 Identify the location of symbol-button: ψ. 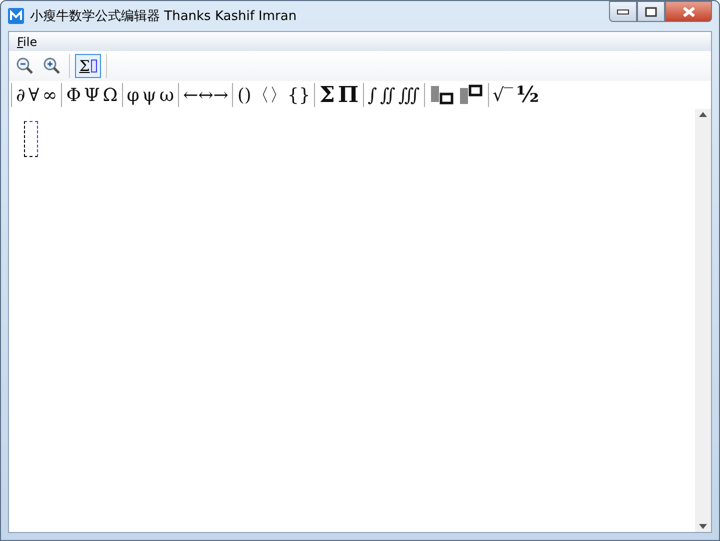
(149, 95).